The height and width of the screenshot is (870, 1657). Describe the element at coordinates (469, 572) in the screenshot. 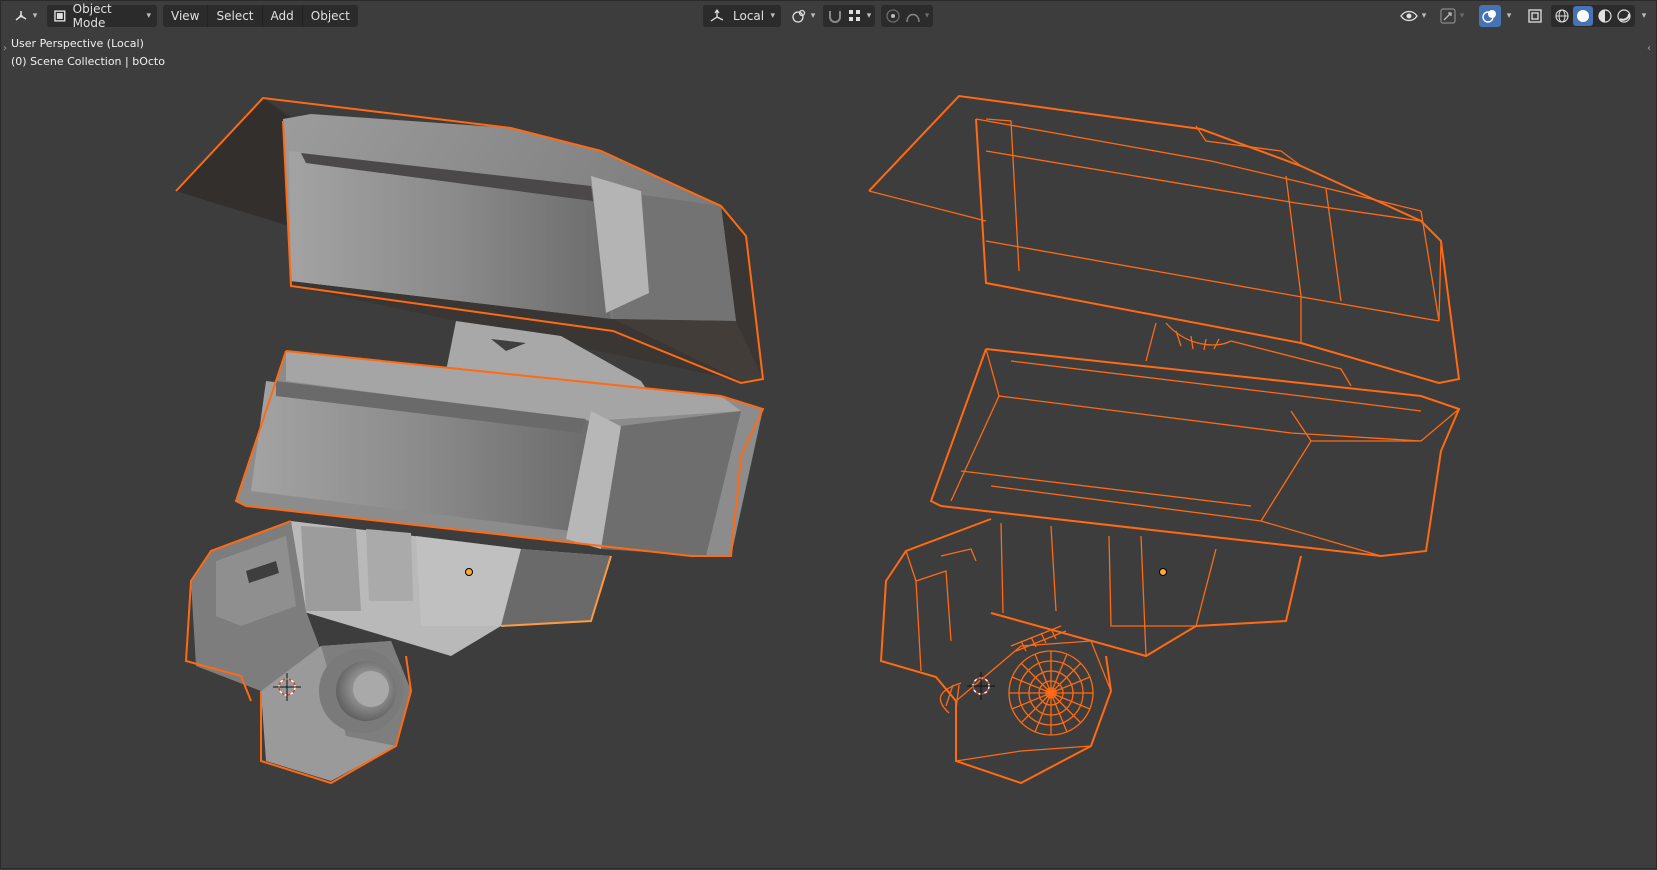

I see `solid-object-origin` at that location.